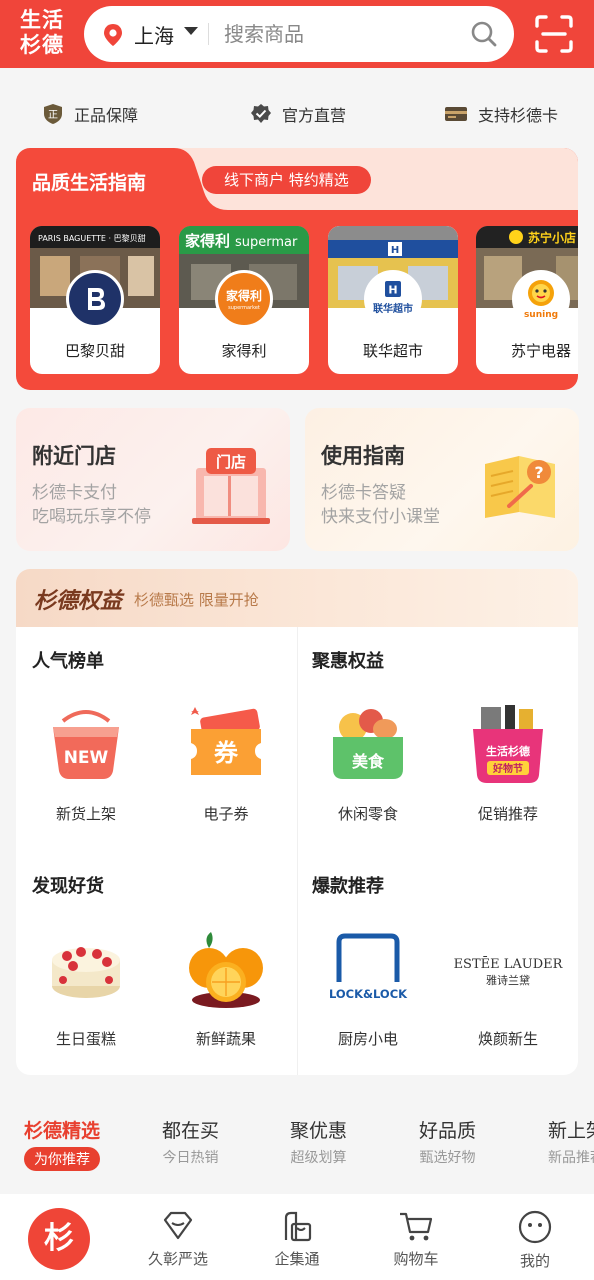 The width and height of the screenshot is (594, 1280). I want to click on benefits-header: 杉德权益 杉德甄选 限量开抢, so click(297, 598).